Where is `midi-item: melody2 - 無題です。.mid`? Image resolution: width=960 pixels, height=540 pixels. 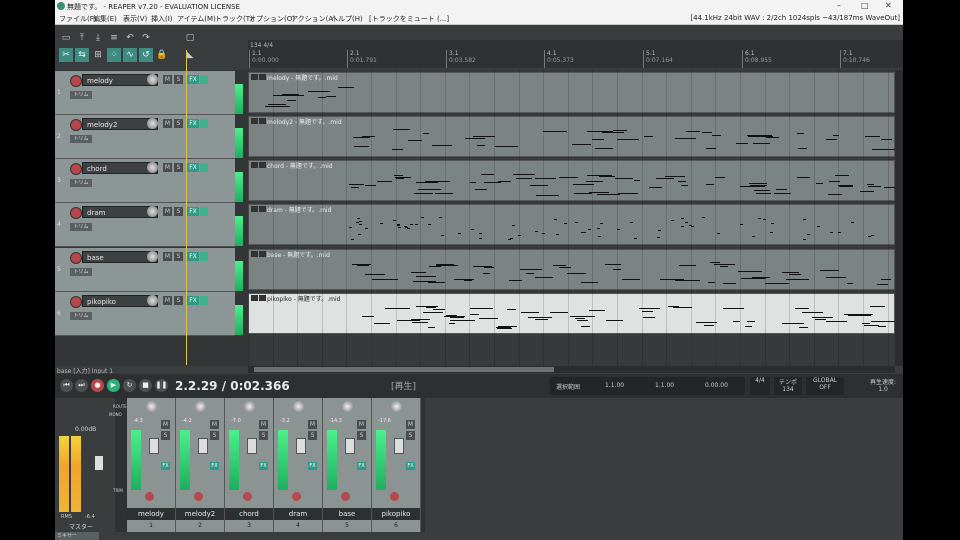 midi-item: melody2 - 無題です。.mid is located at coordinates (572, 136).